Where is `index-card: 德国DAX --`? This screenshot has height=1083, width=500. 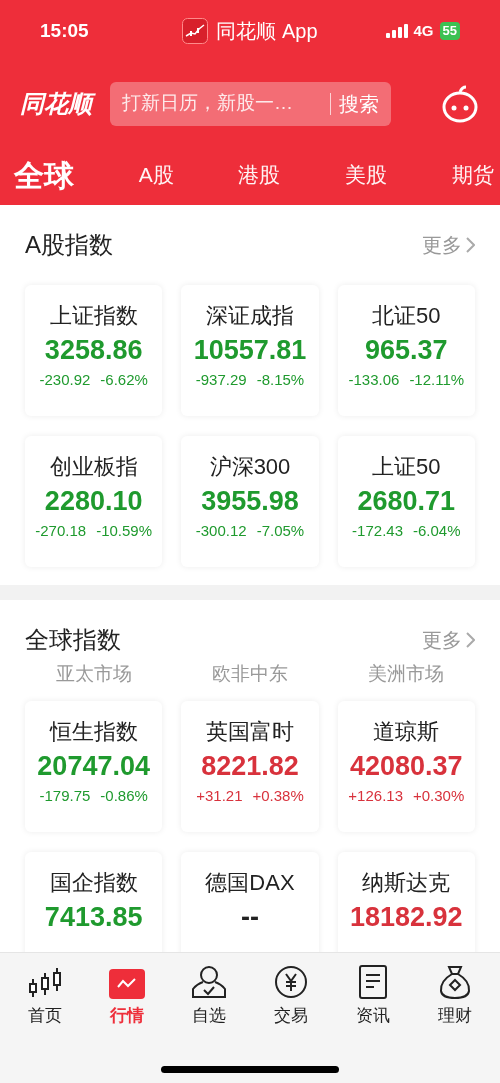
index-card: 德国DAX -- is located at coordinates (250, 901).